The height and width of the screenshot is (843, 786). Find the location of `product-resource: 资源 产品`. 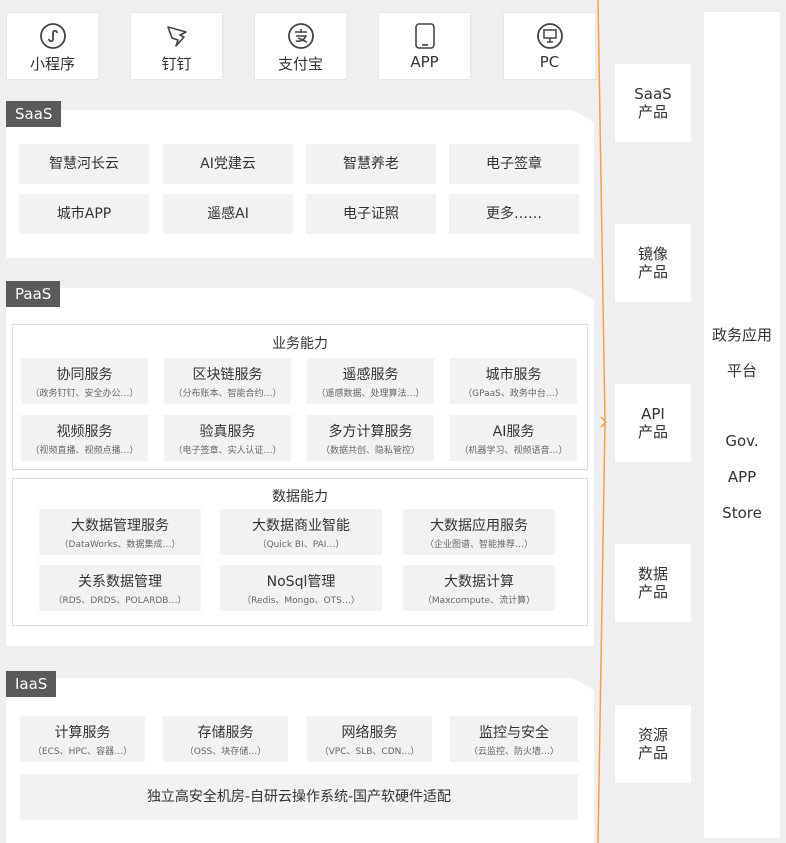

product-resource: 资源 产品 is located at coordinates (653, 744).